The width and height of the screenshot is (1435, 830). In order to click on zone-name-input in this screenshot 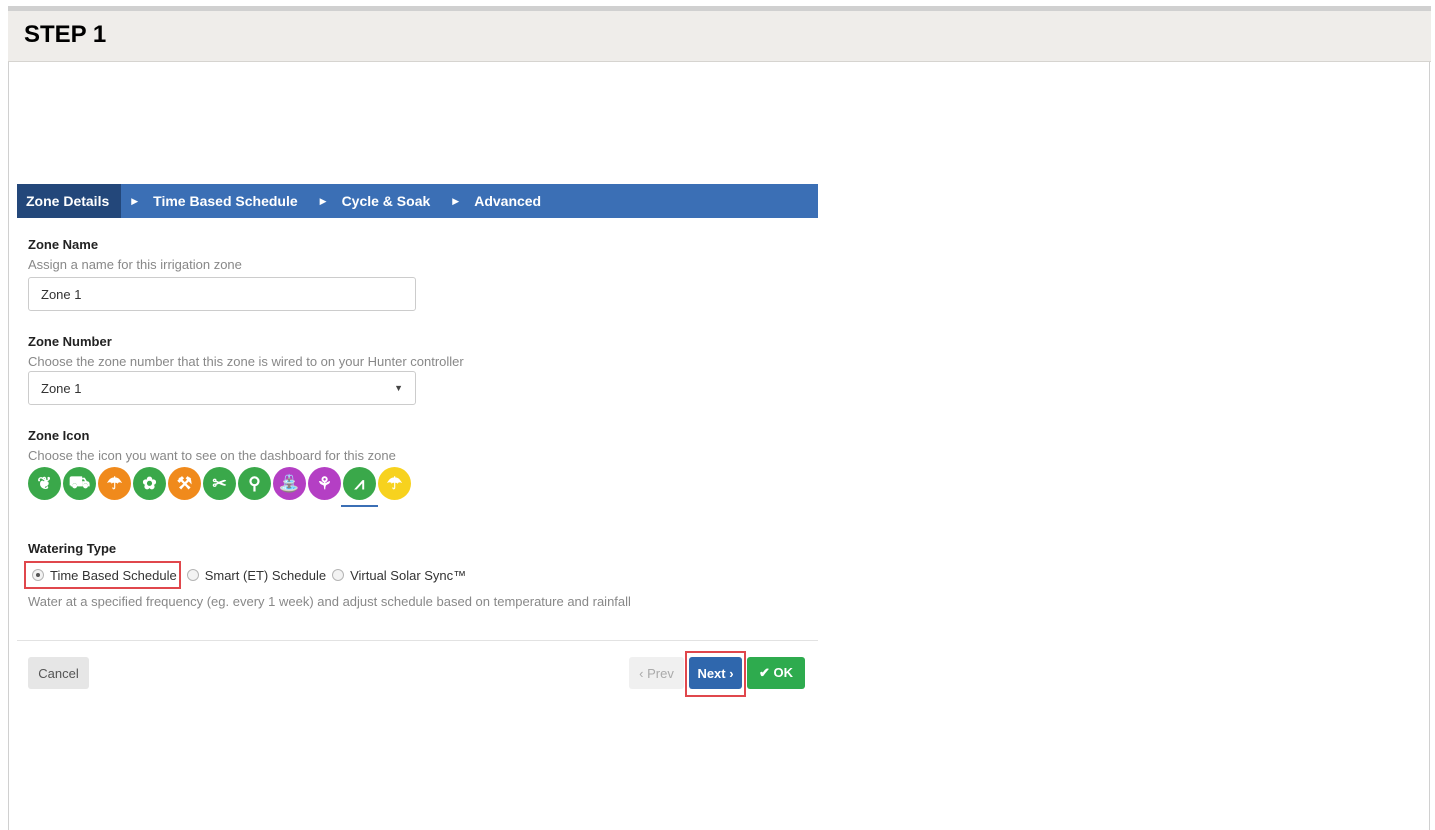, I will do `click(222, 294)`.